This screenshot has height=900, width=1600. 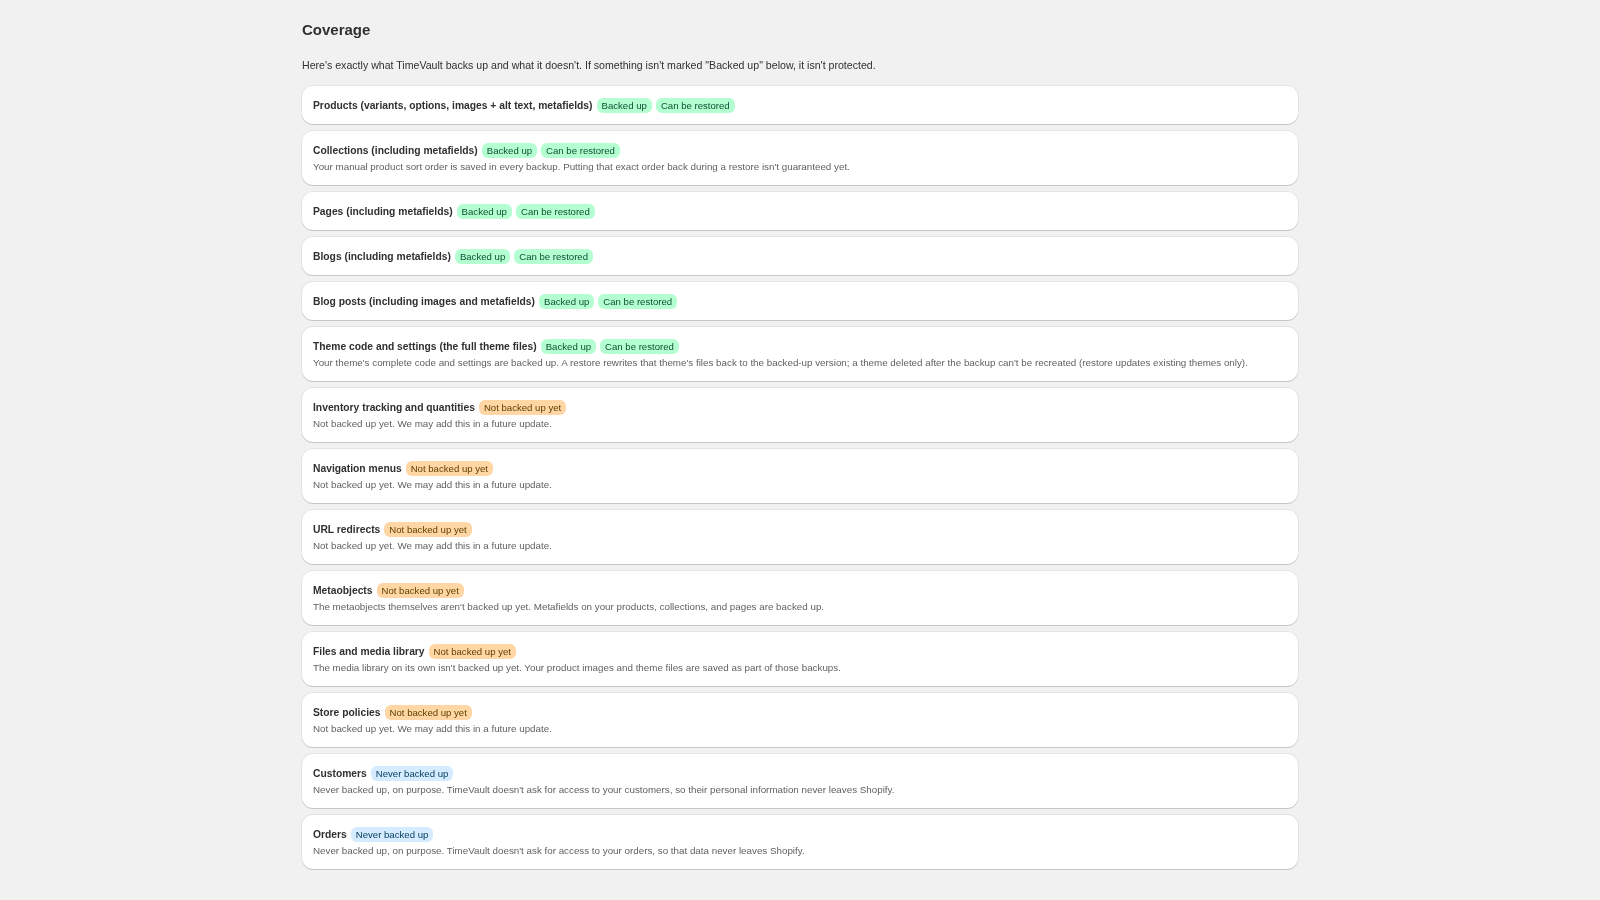 What do you see at coordinates (424, 301) in the screenshot?
I see `item-title: Blog posts (including images and metafields)` at bounding box center [424, 301].